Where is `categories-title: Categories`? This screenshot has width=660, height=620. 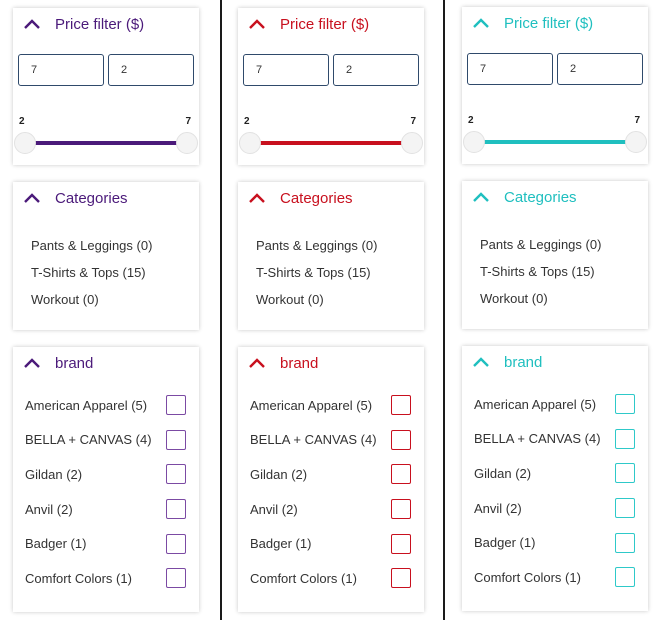 categories-title: Categories is located at coordinates (91, 198).